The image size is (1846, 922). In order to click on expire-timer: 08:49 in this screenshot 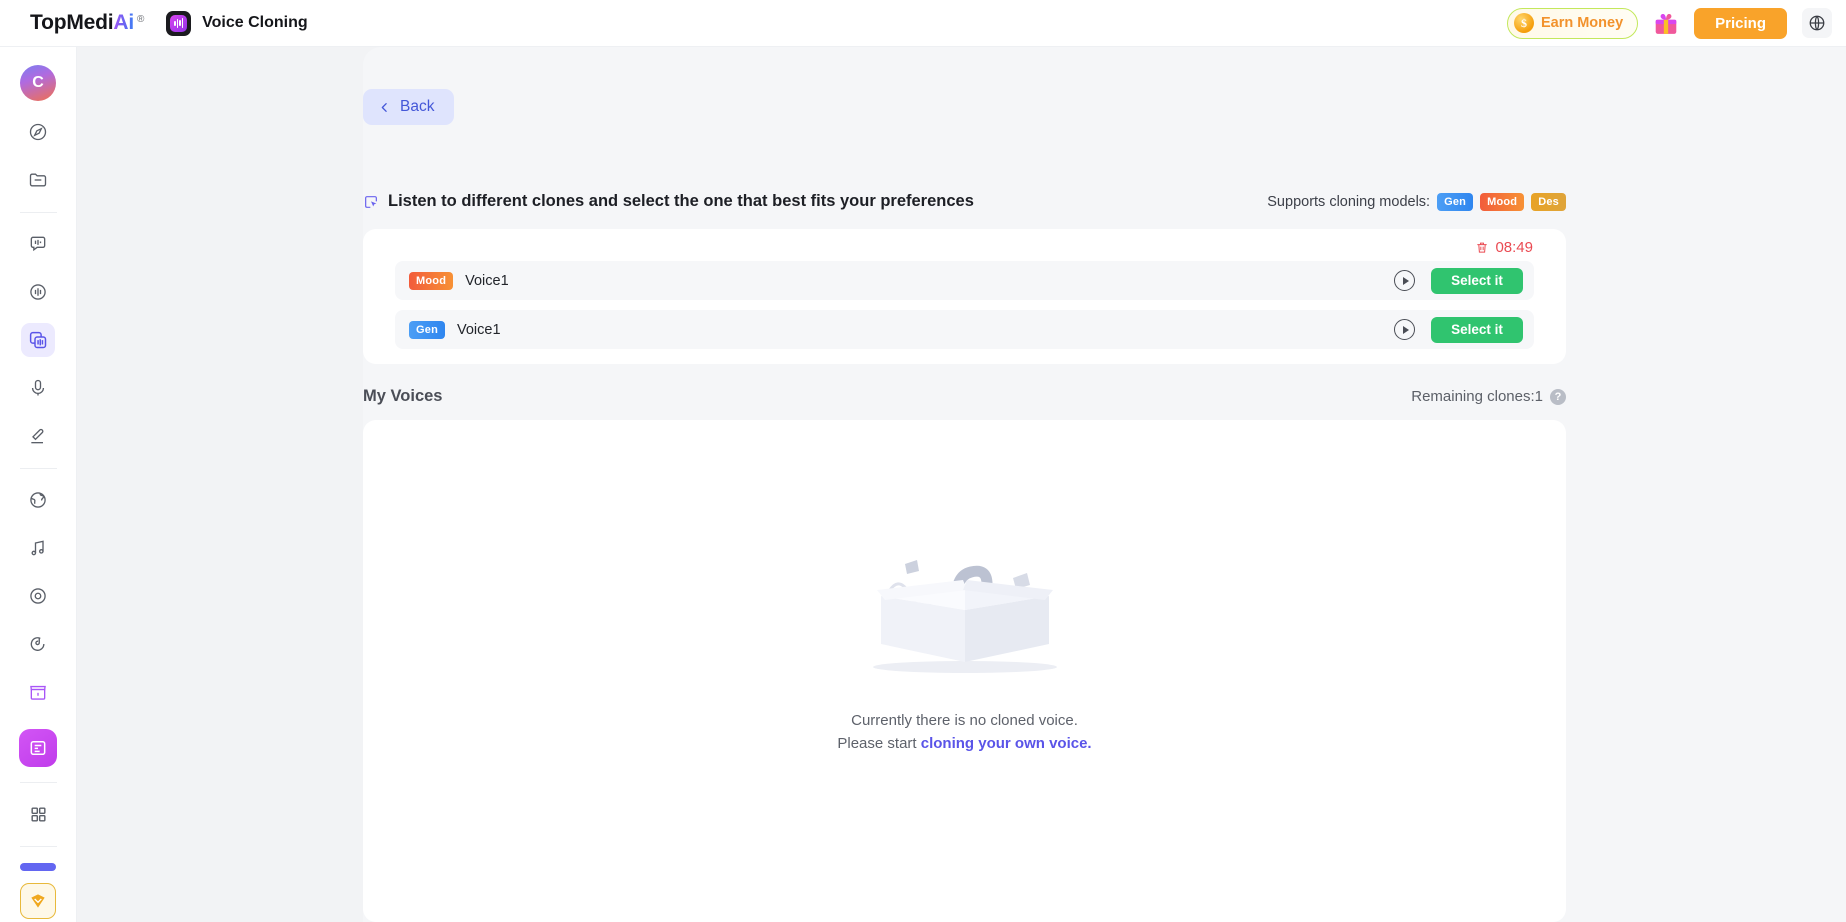, I will do `click(964, 242)`.